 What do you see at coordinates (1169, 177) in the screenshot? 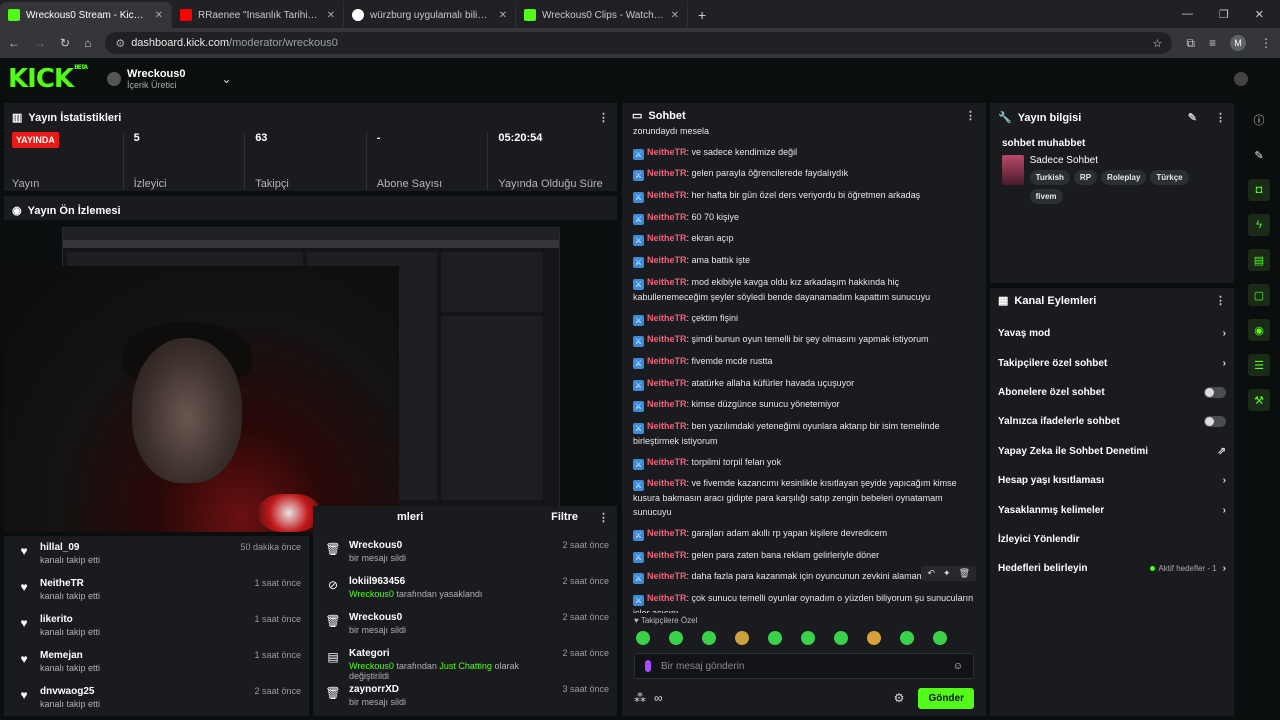
I see `tag: Türkçe` at bounding box center [1169, 177].